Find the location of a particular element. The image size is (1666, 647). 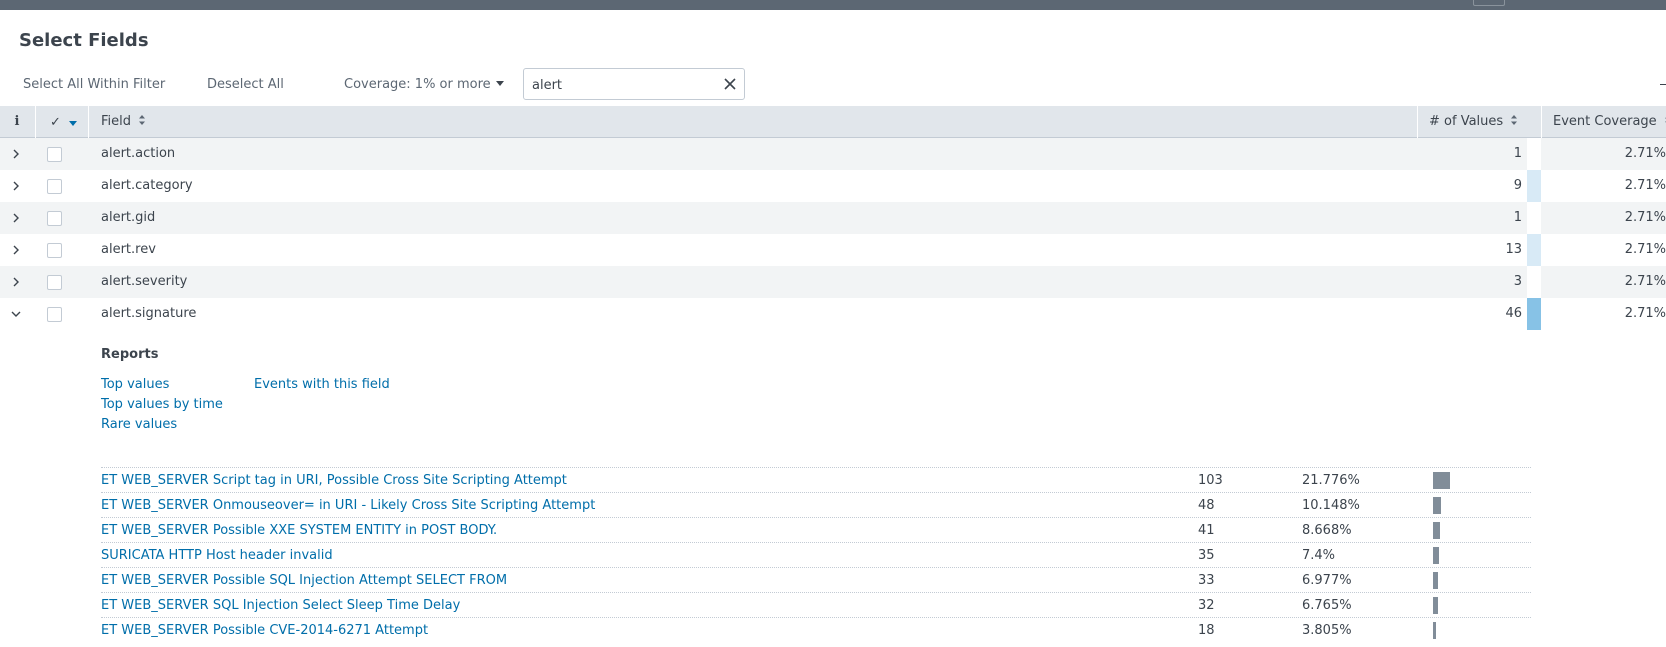

table-row: alert.gid 1 2.71% is located at coordinates (833, 218).